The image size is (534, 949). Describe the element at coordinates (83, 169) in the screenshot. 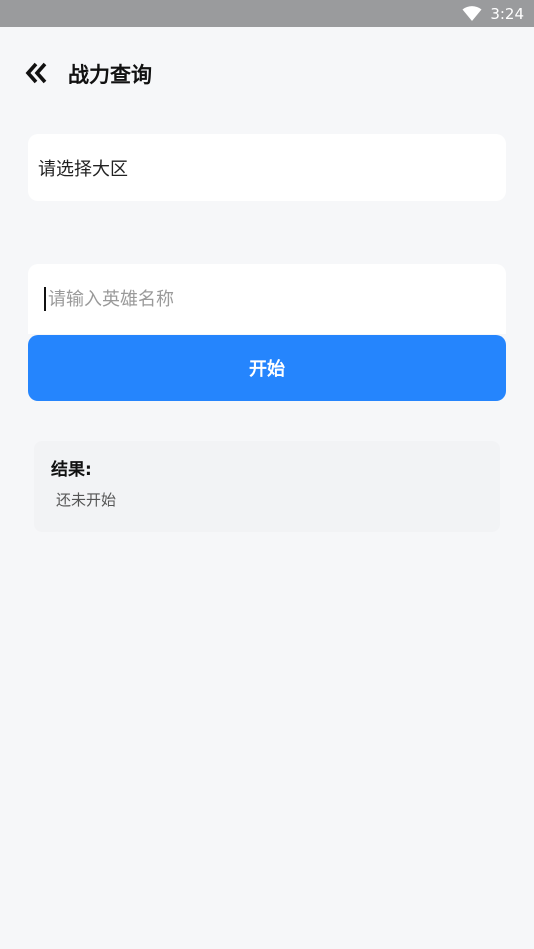

I see `region-select-label: 请选择大区` at that location.